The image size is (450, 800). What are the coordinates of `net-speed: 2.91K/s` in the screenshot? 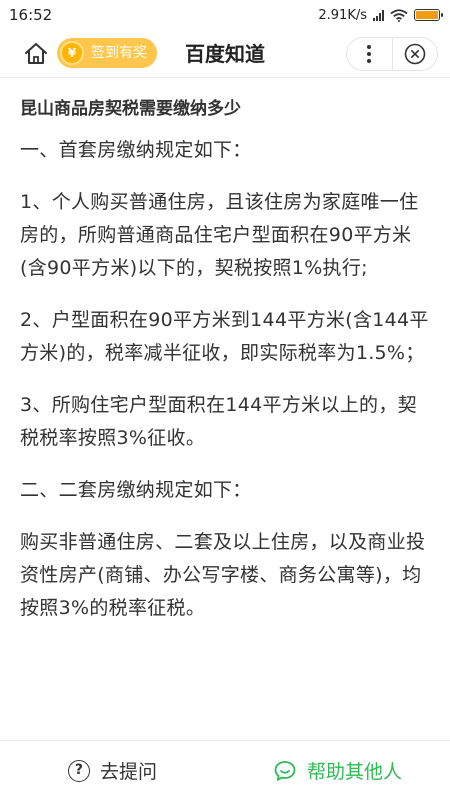 It's located at (342, 15).